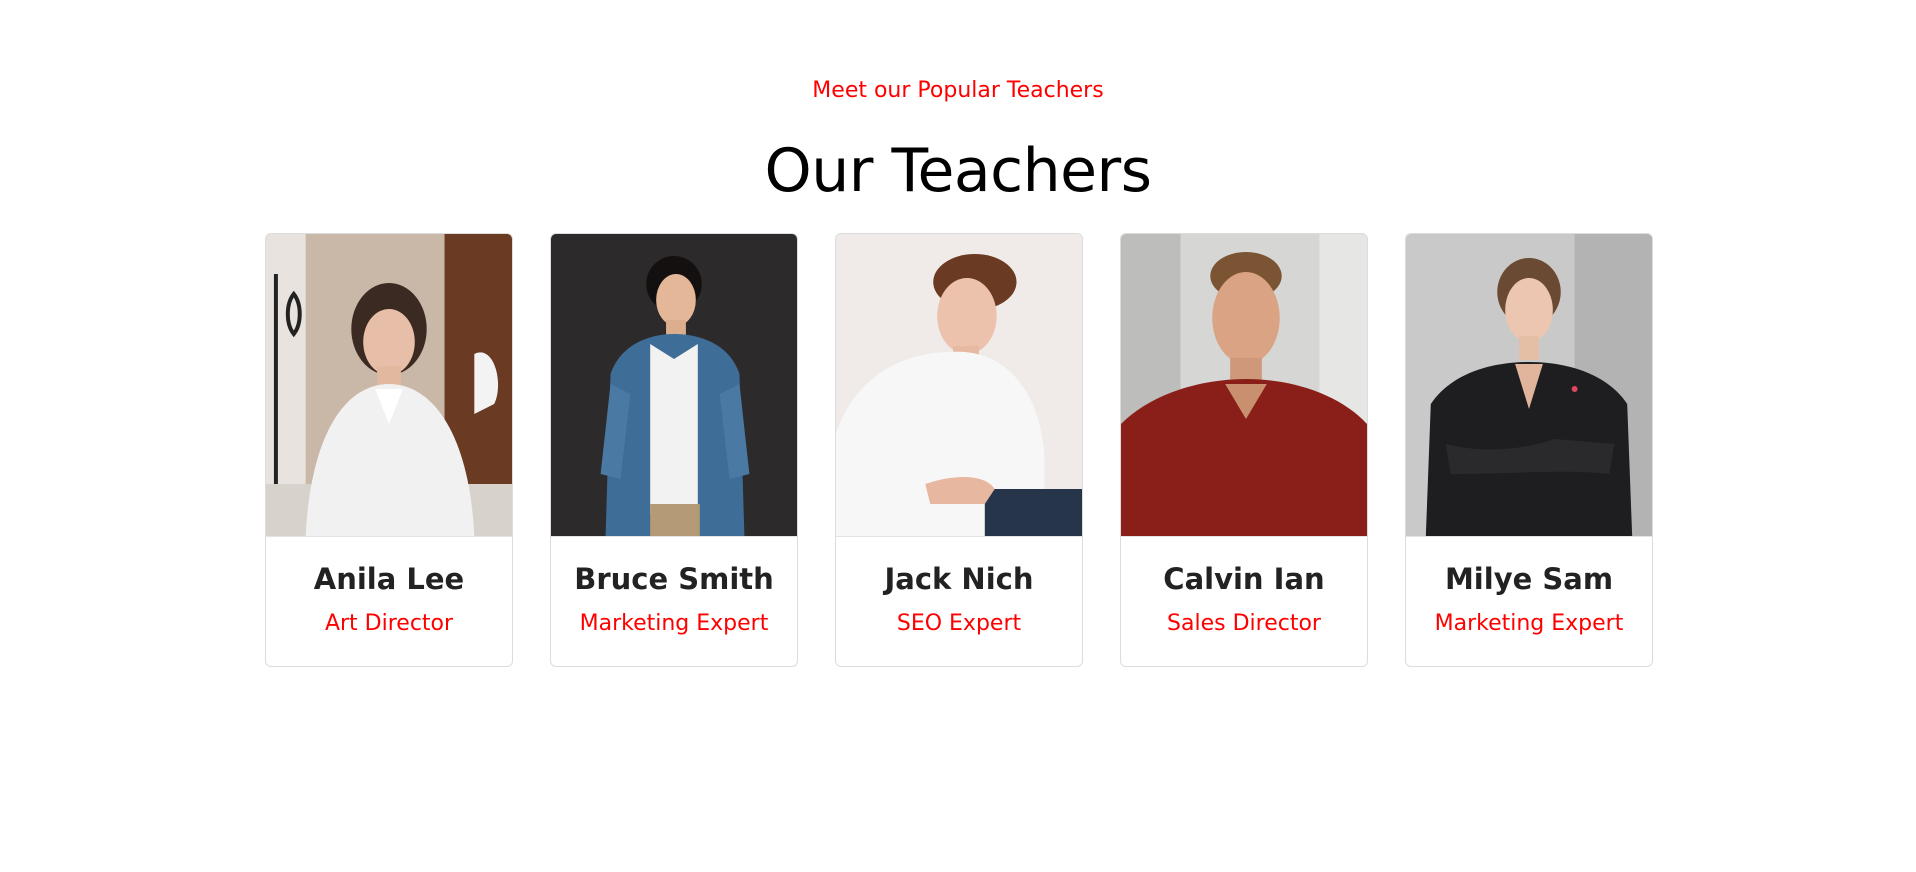 This screenshot has width=1916, height=872. I want to click on teacher-name: Bruce Smith, so click(674, 579).